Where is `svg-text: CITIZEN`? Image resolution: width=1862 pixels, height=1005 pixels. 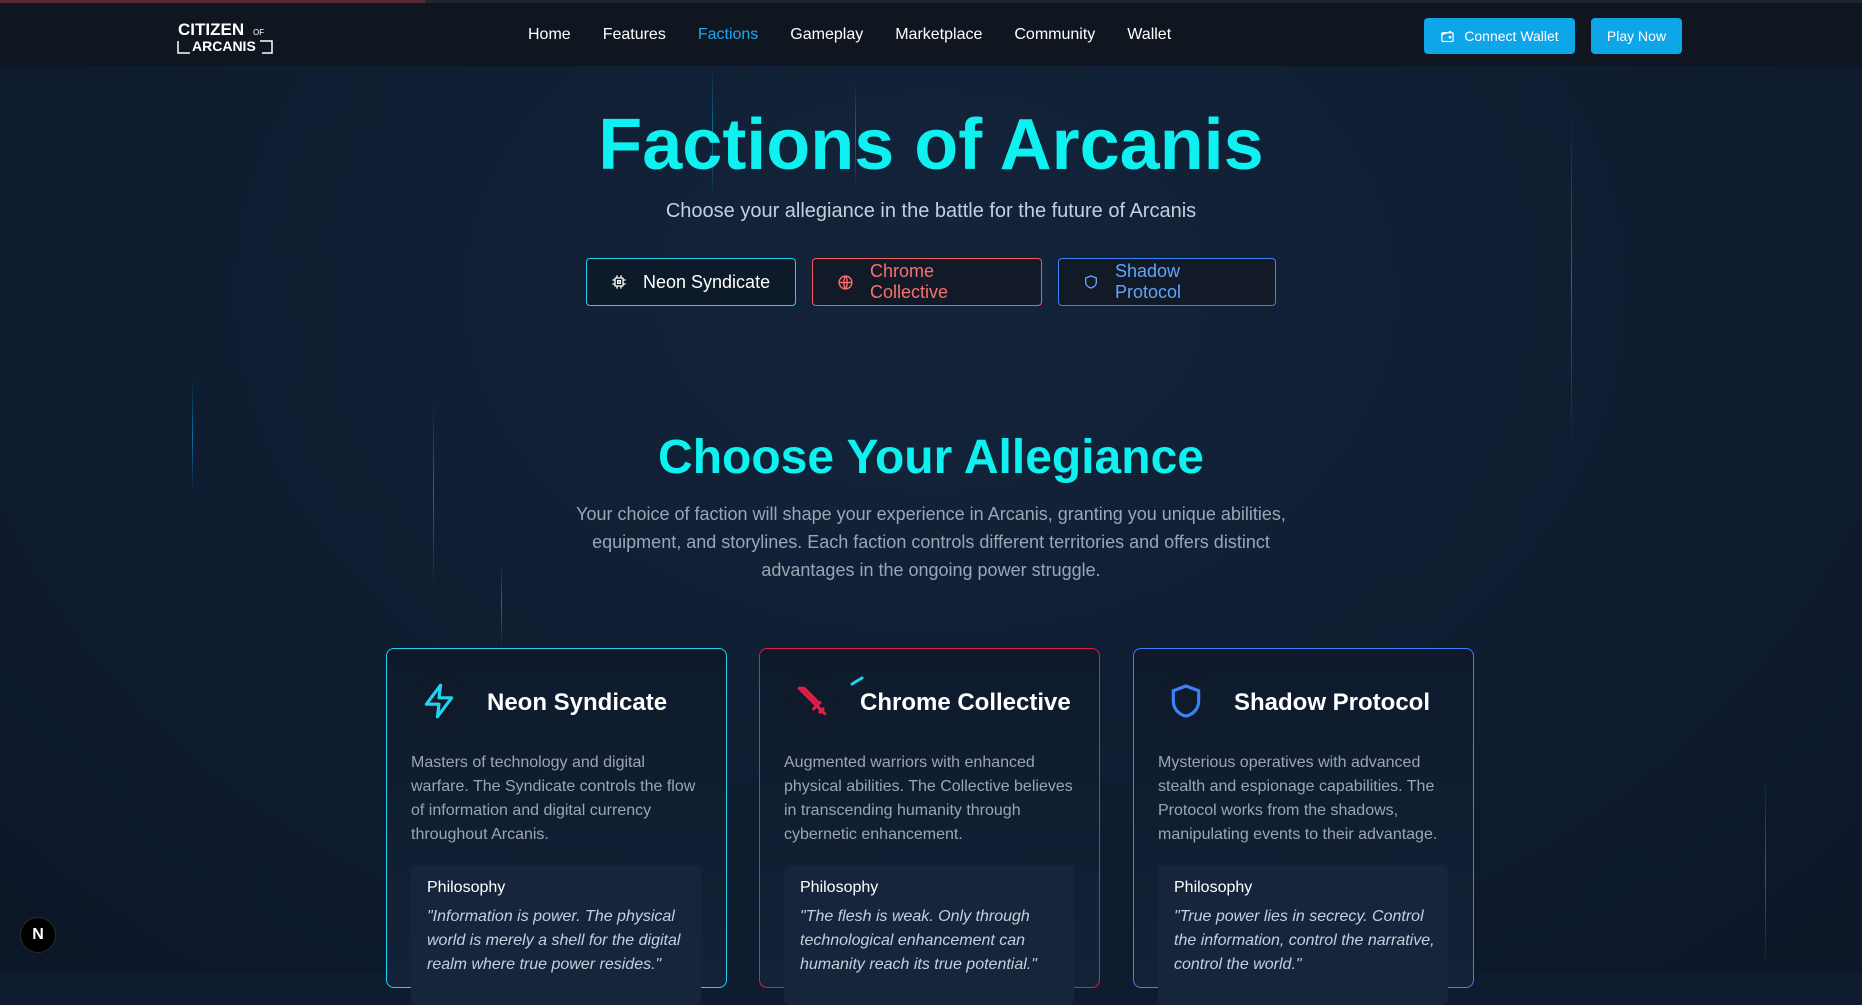 svg-text: CITIZEN is located at coordinates (211, 29).